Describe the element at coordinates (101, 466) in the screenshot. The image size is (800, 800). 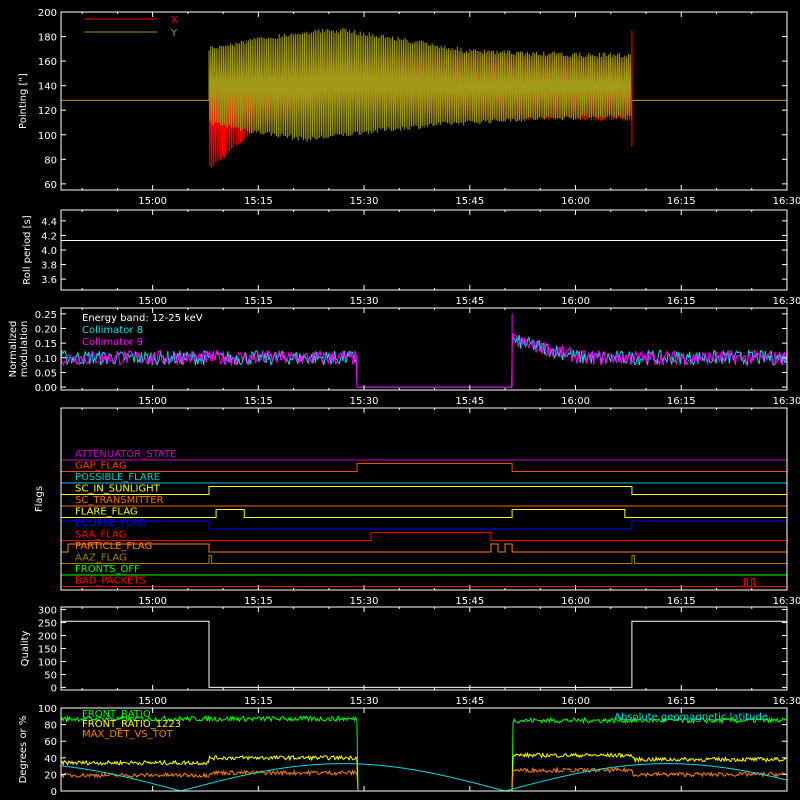
I see `flag-label-gap-flag: GAP_FLAG` at that location.